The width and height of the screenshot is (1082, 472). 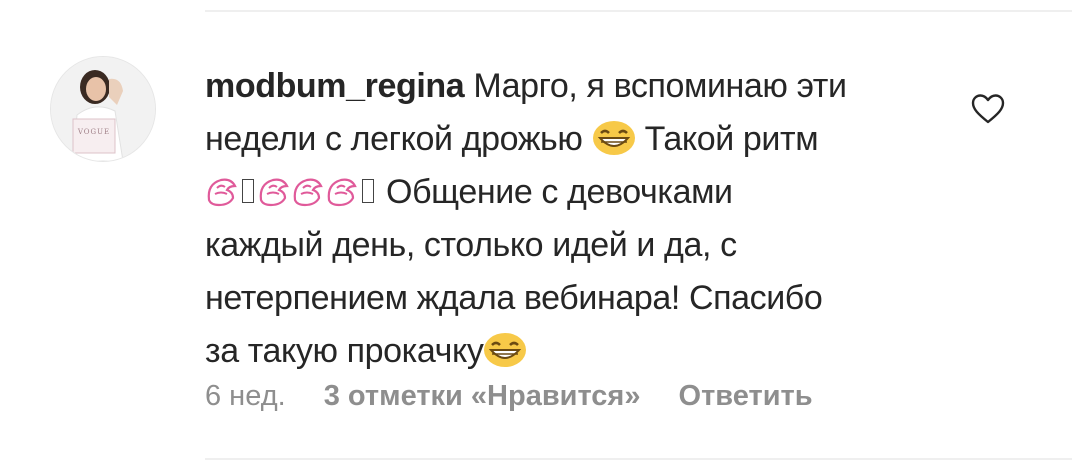 I want to click on bottom-divider, so click(x=638, y=459).